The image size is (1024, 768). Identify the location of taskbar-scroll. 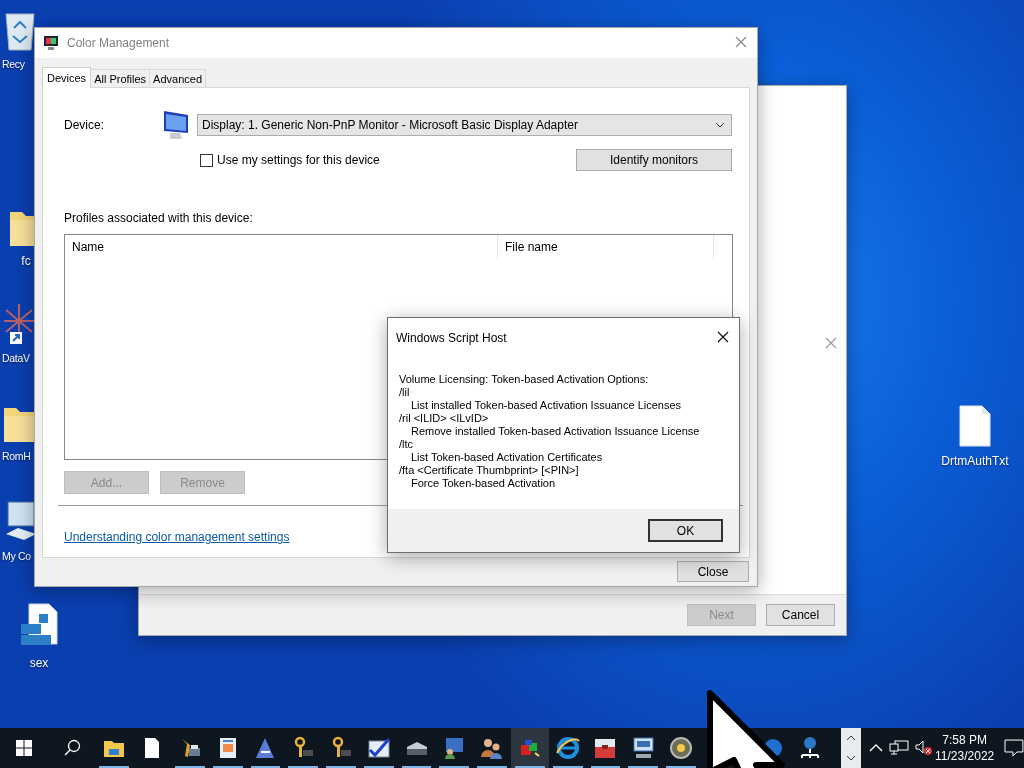
(851, 748).